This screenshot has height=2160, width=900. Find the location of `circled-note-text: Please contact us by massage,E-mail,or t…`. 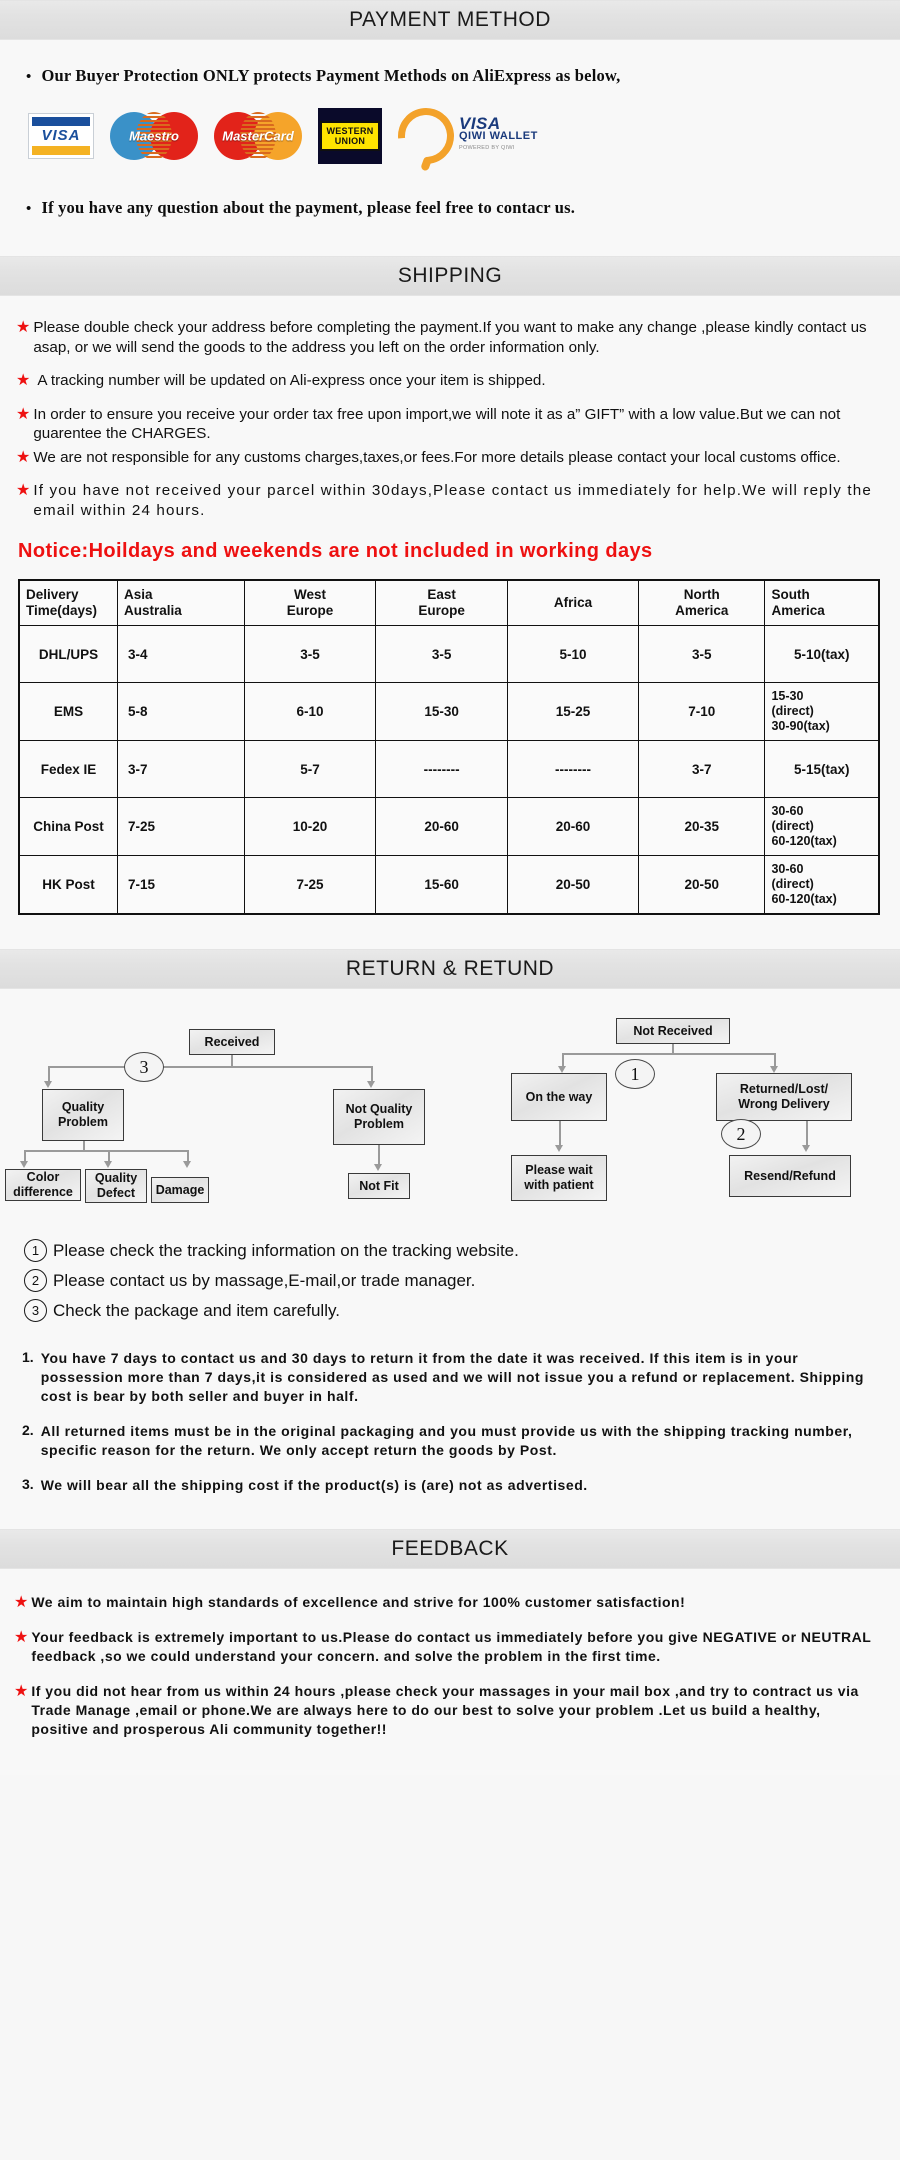

circled-note-text: Please contact us by massage,E-mail,or t… is located at coordinates (264, 1280).